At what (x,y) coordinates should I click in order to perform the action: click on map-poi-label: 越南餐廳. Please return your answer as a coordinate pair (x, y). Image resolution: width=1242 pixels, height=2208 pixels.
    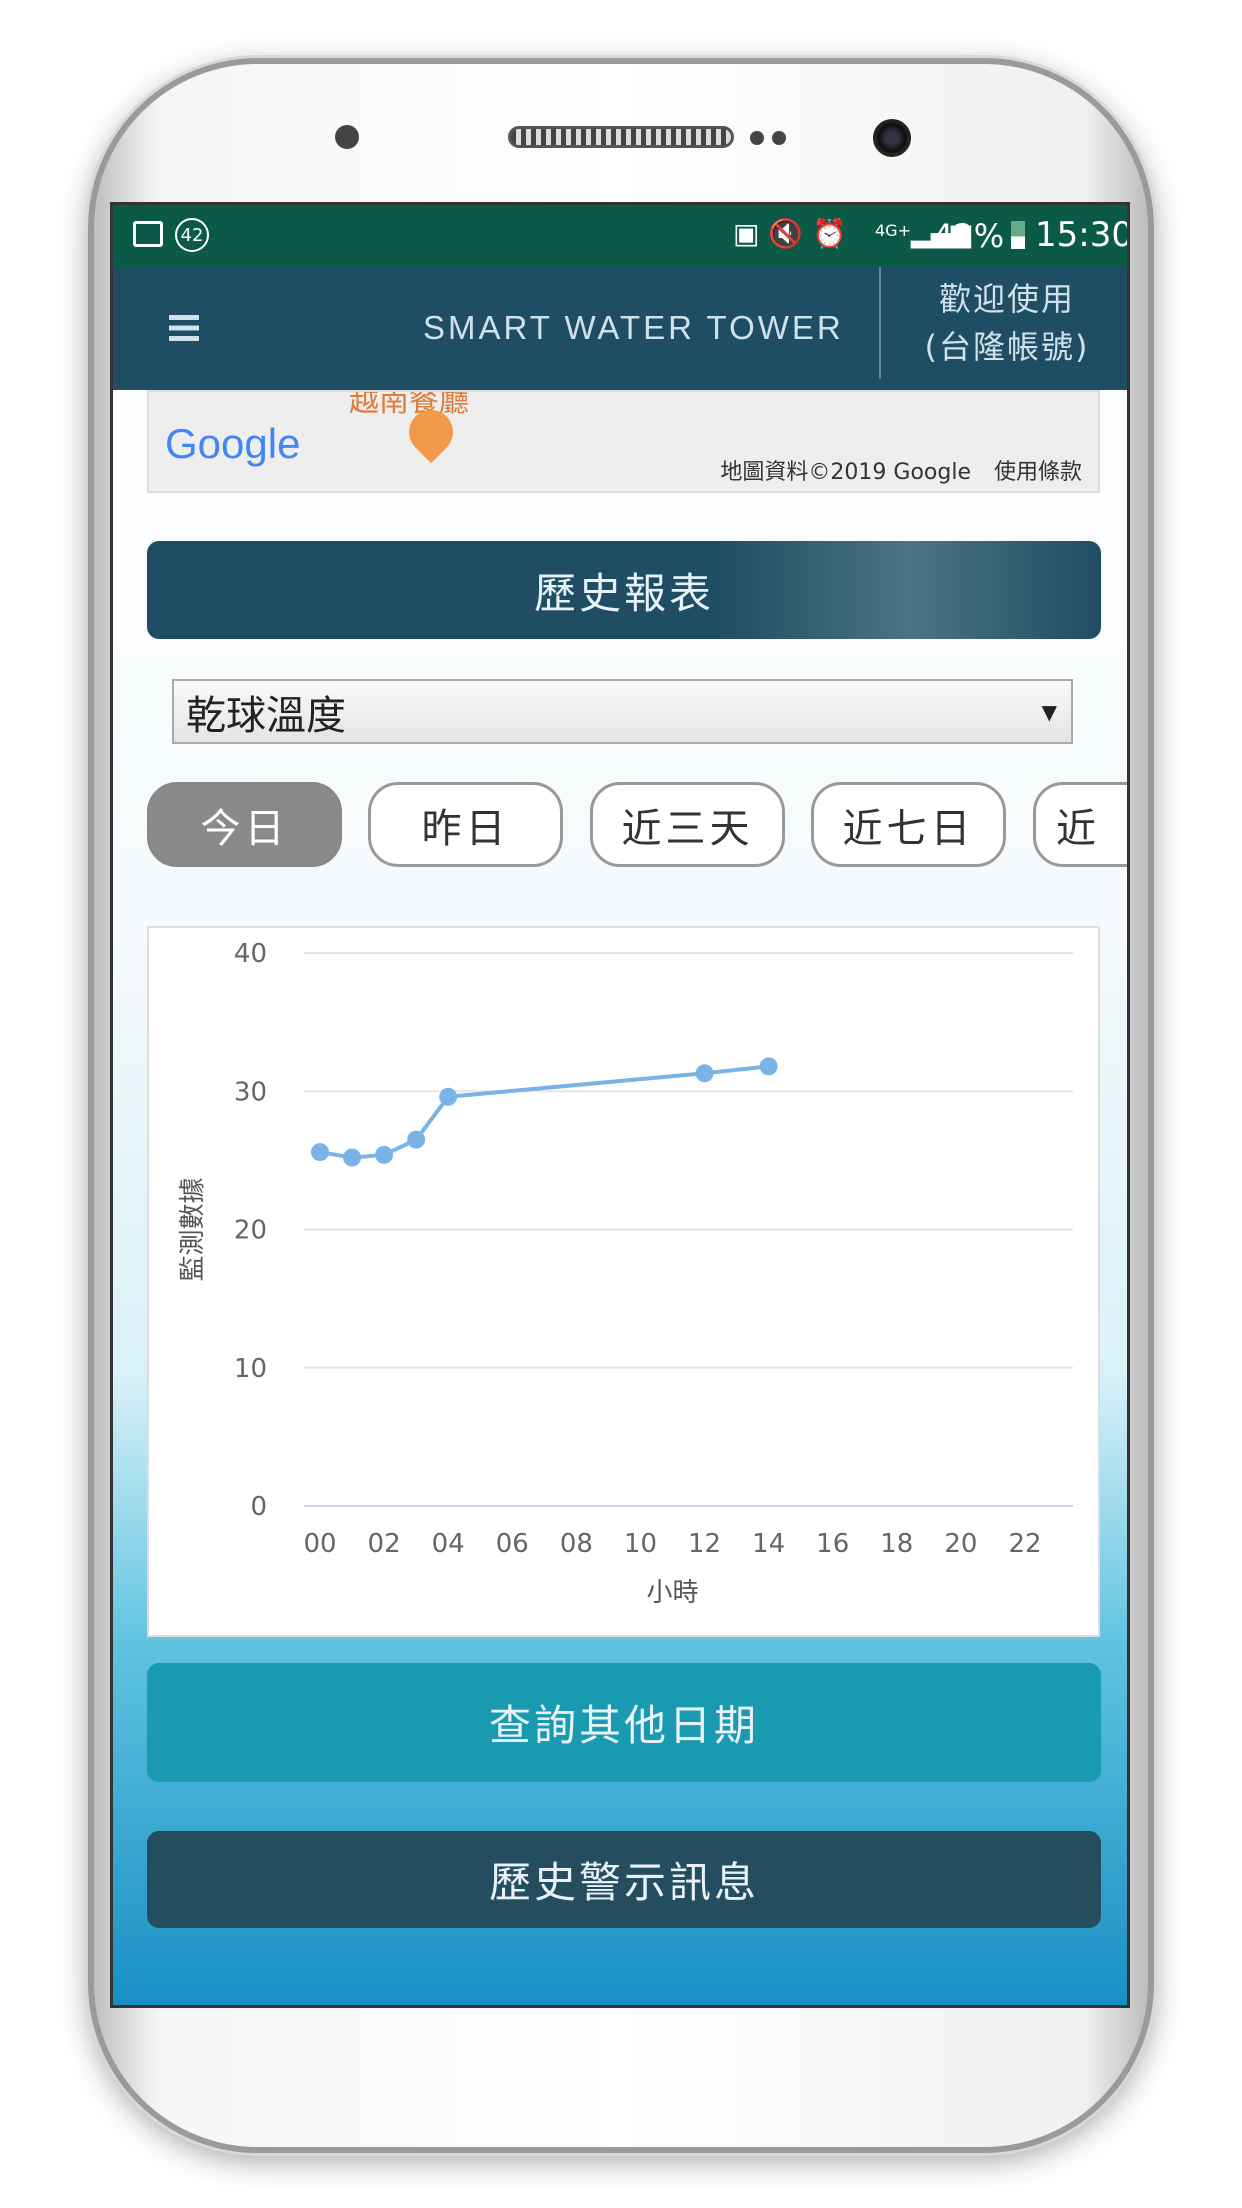
    Looking at the image, I should click on (409, 404).